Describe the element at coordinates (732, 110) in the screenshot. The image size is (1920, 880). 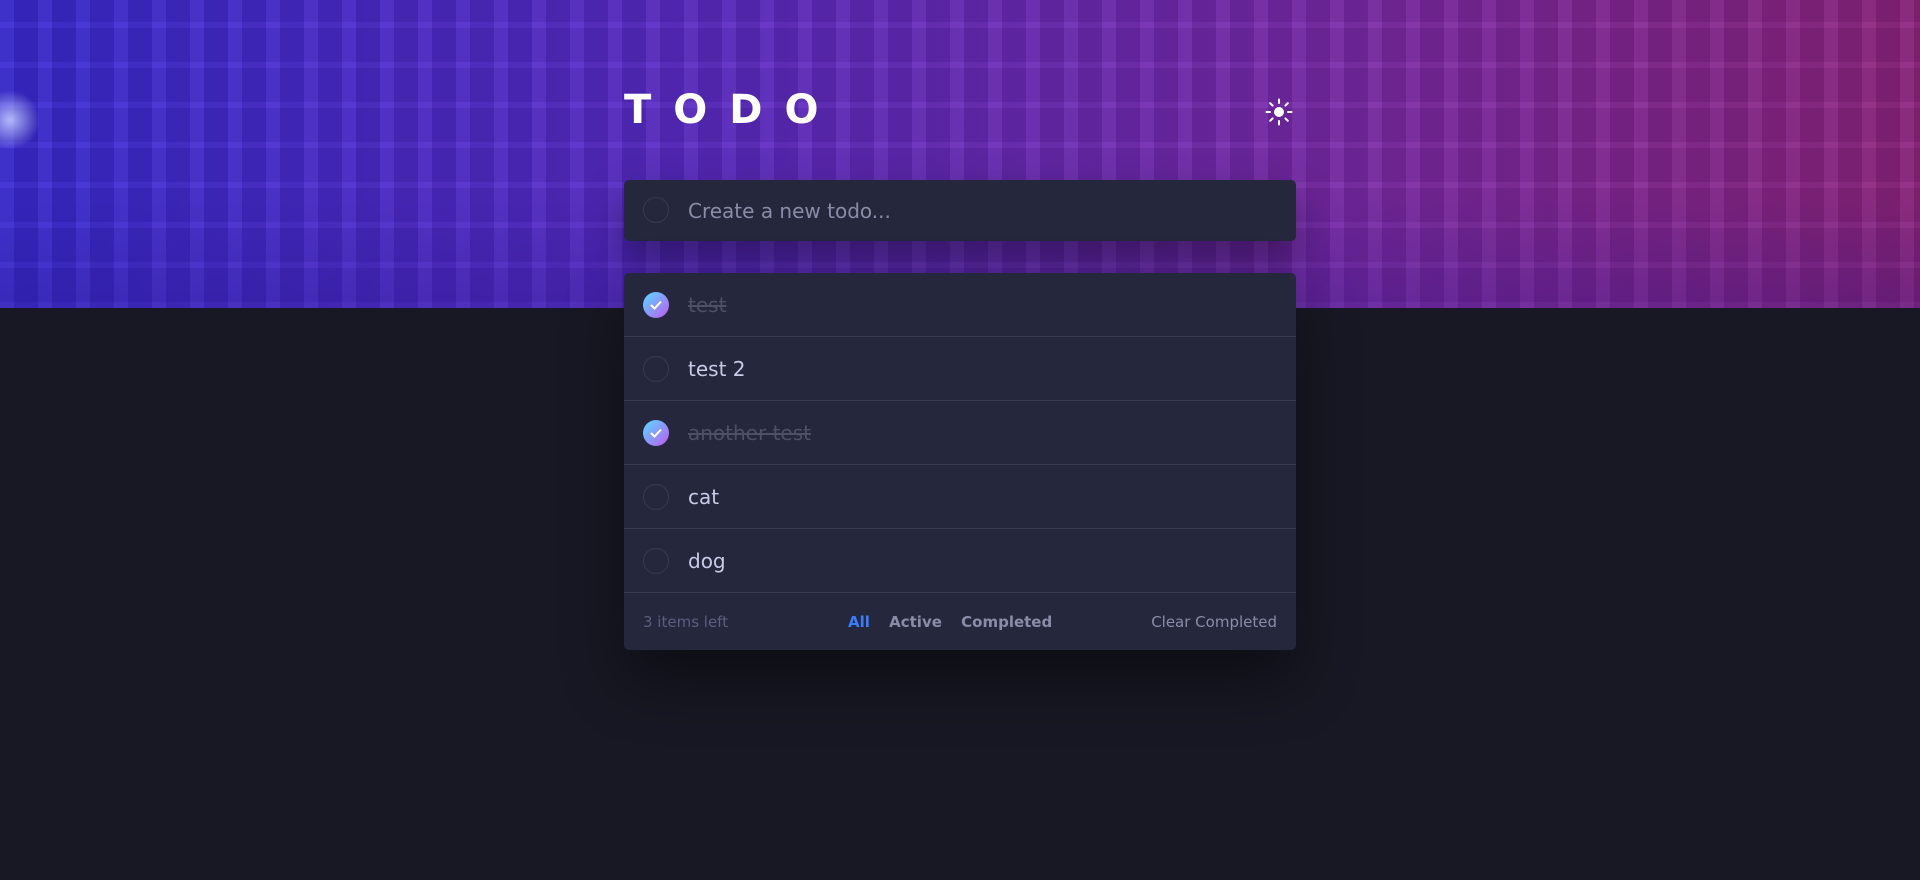
I see `app-title: TODO` at that location.